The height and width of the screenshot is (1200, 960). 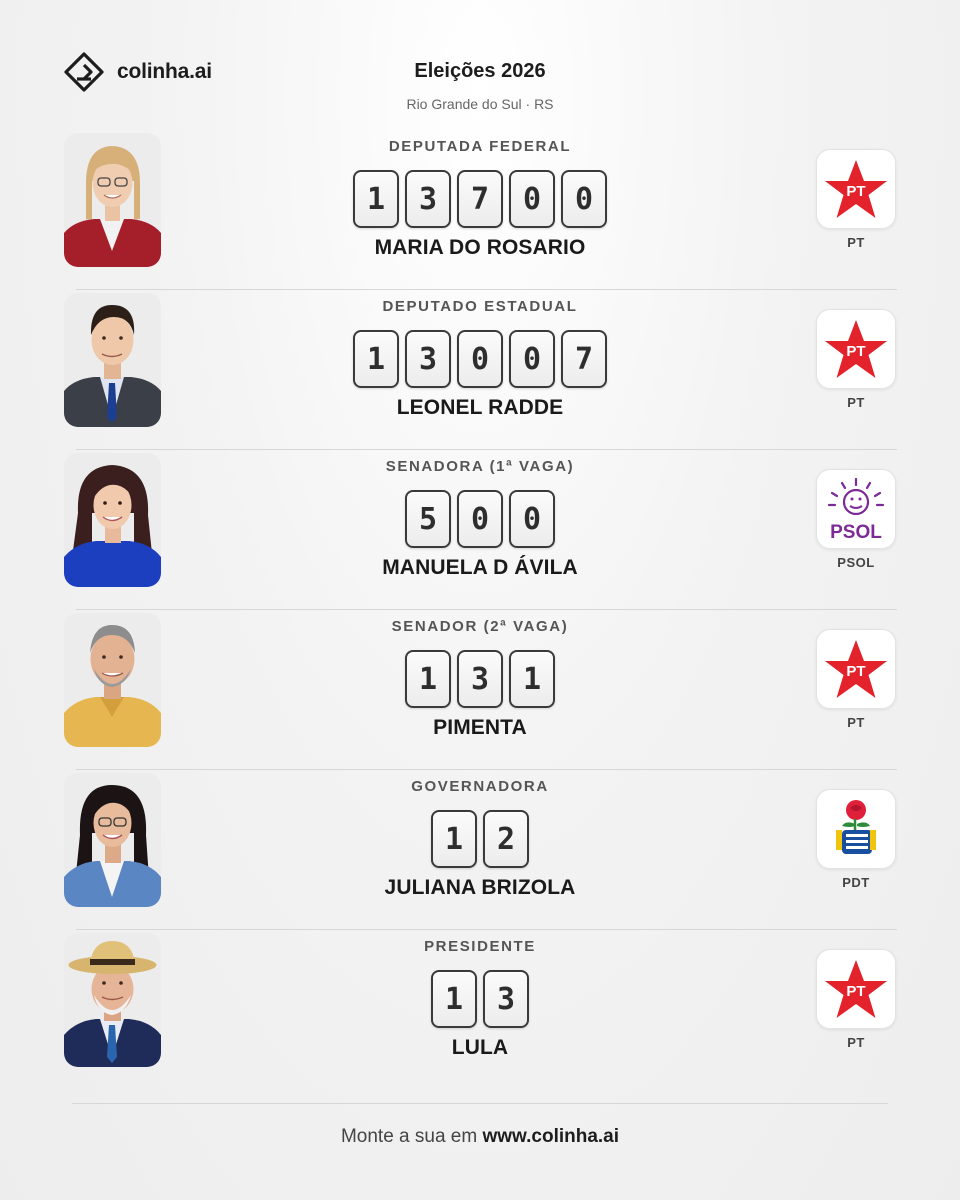 I want to click on candidate-number: 13007, so click(x=480, y=359).